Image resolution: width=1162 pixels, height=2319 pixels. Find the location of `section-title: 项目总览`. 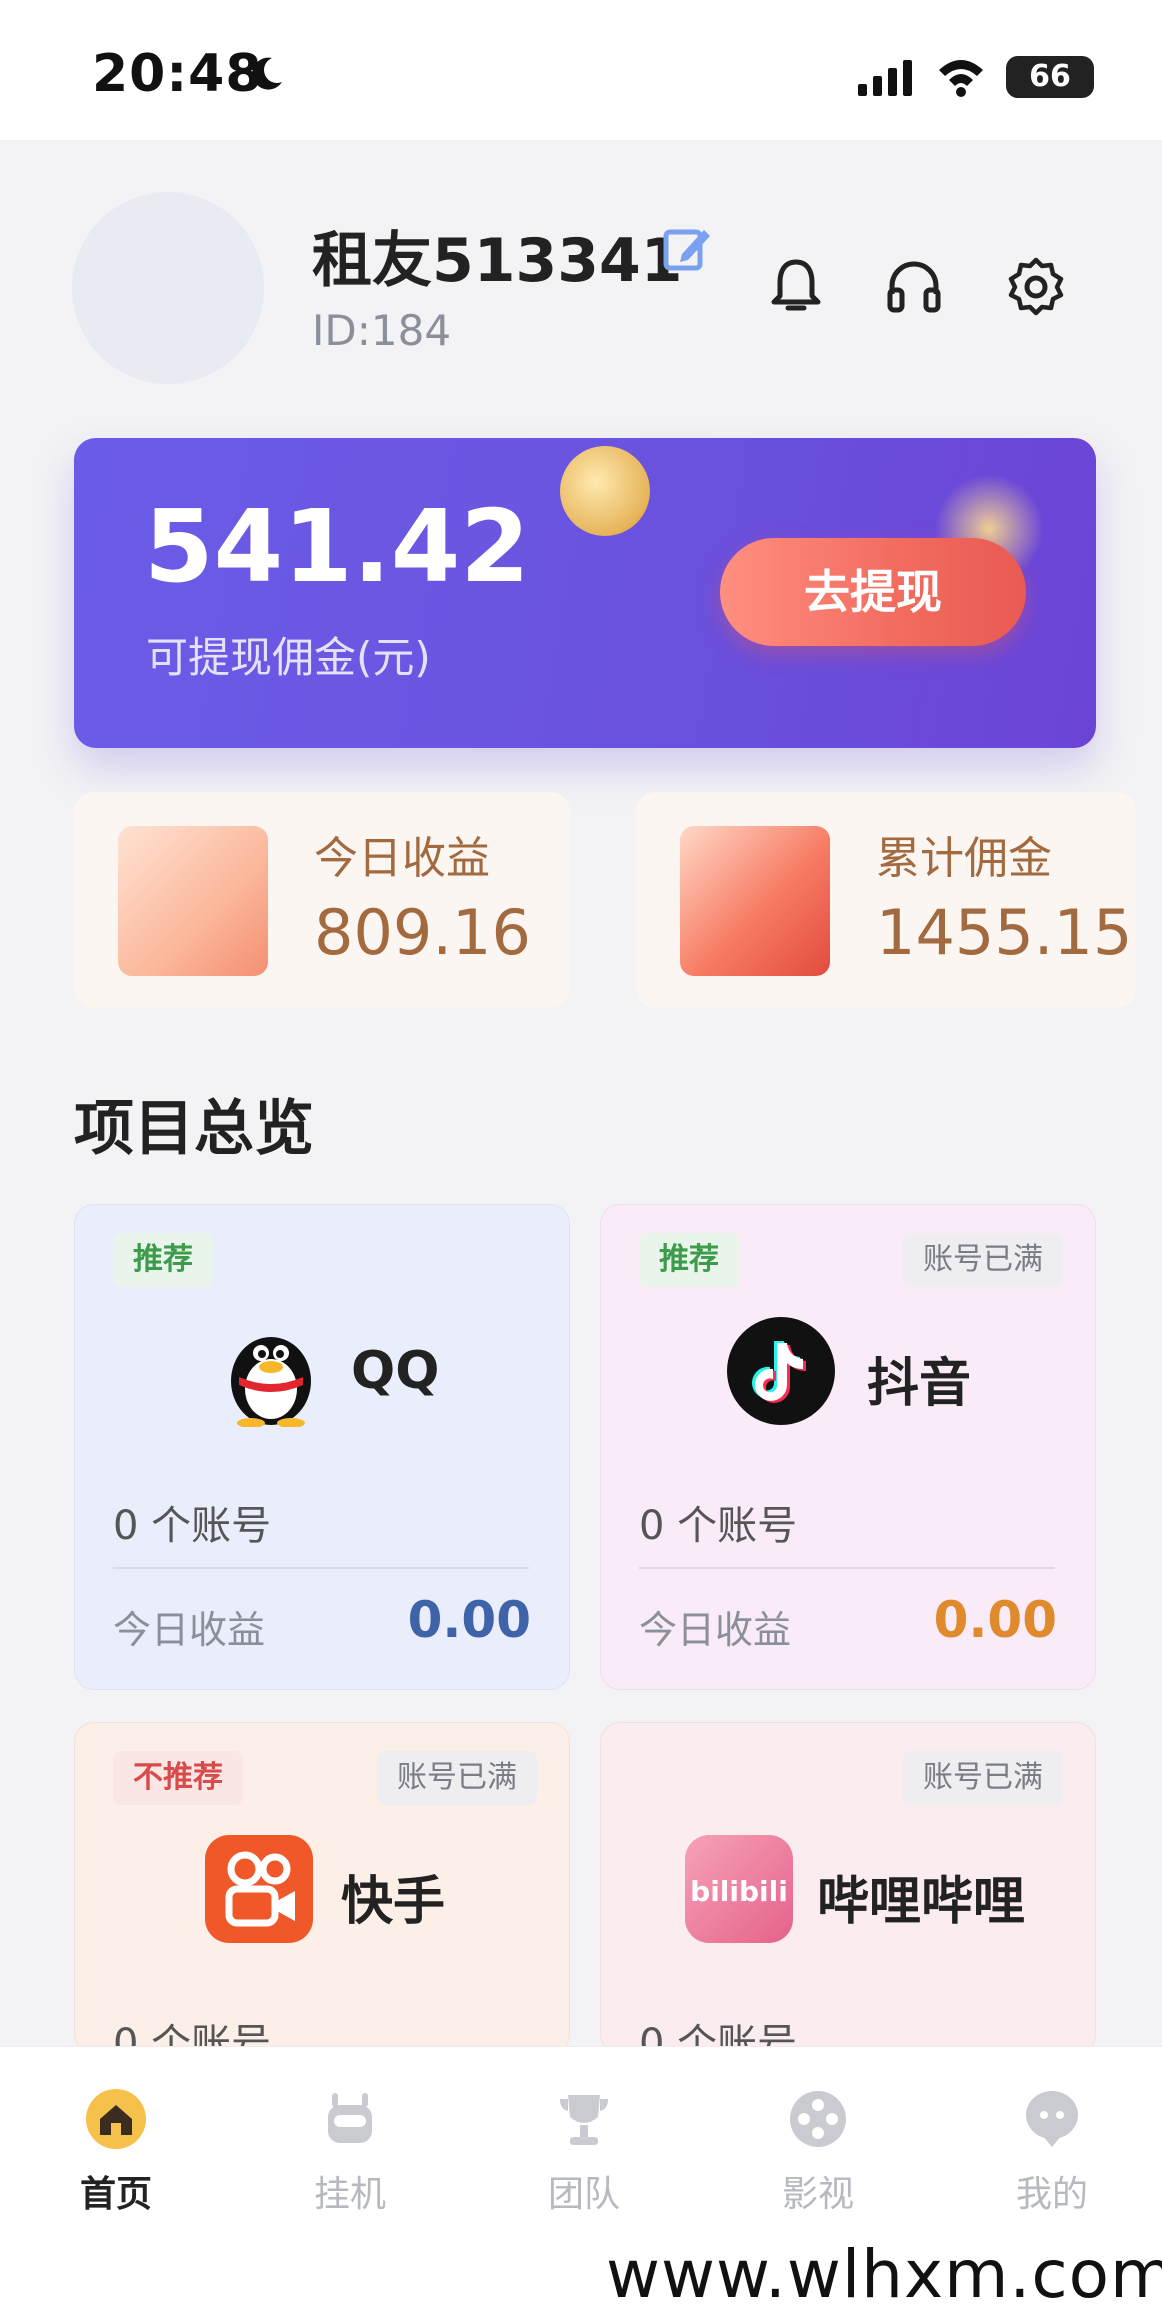

section-title: 项目总览 is located at coordinates (194, 1129).